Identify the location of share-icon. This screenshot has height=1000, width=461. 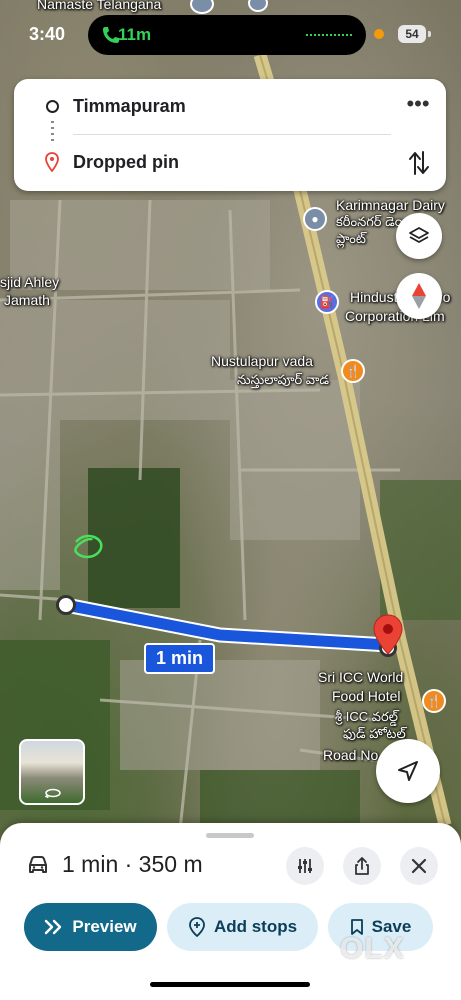
(362, 866).